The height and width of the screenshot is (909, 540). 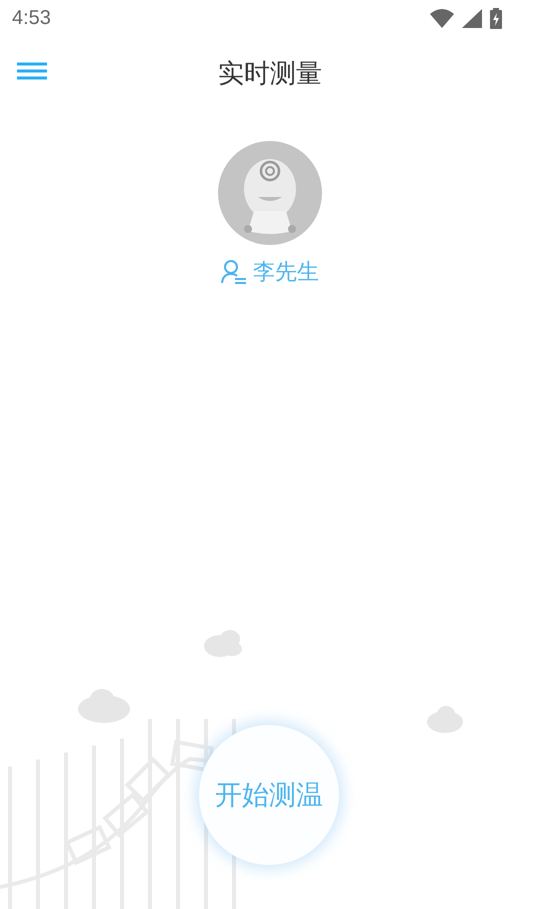 What do you see at coordinates (234, 272) in the screenshot?
I see `user-icon` at bounding box center [234, 272].